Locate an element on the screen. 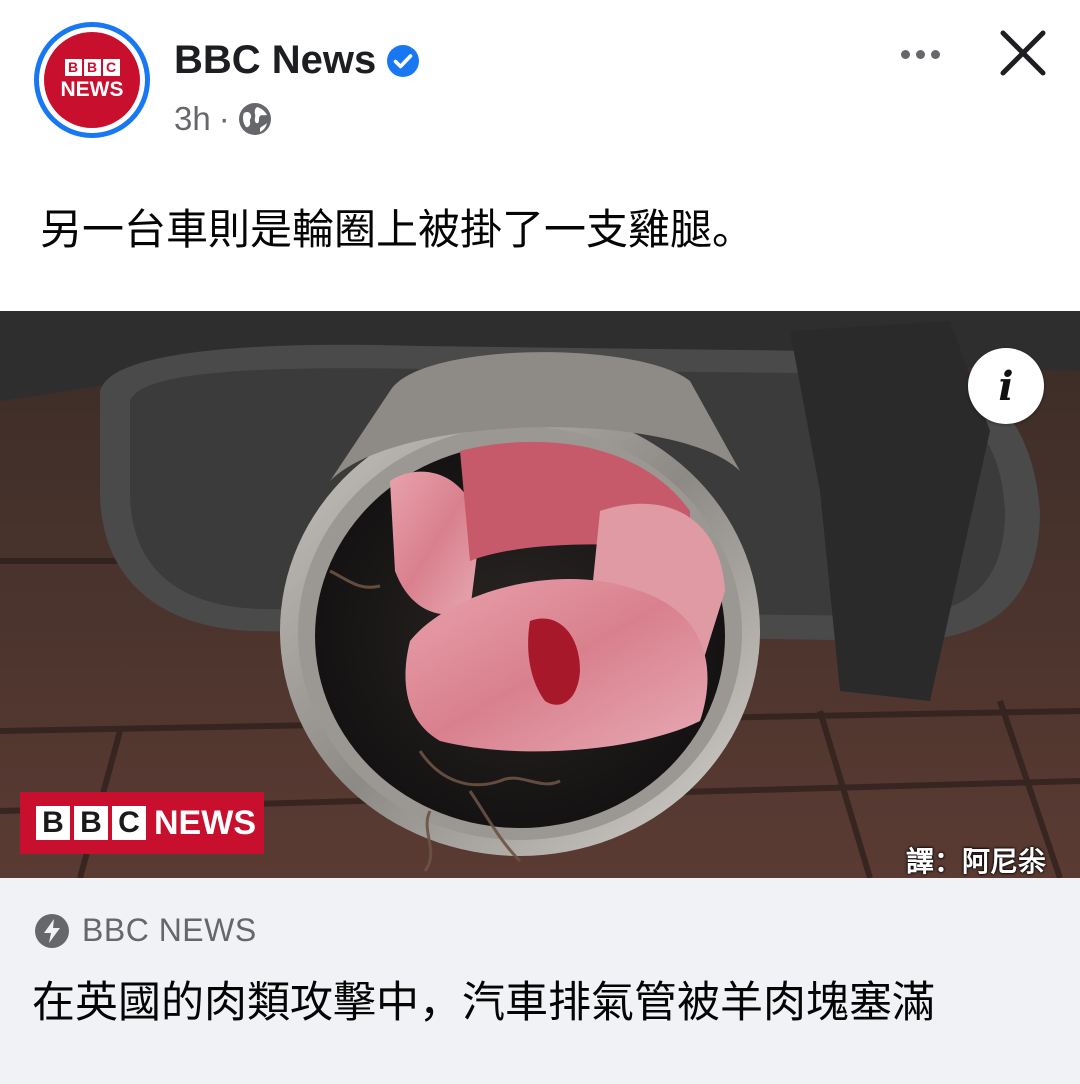  post-header: B B C NEWS BBC News 3h · is located at coordinates (540, 80).